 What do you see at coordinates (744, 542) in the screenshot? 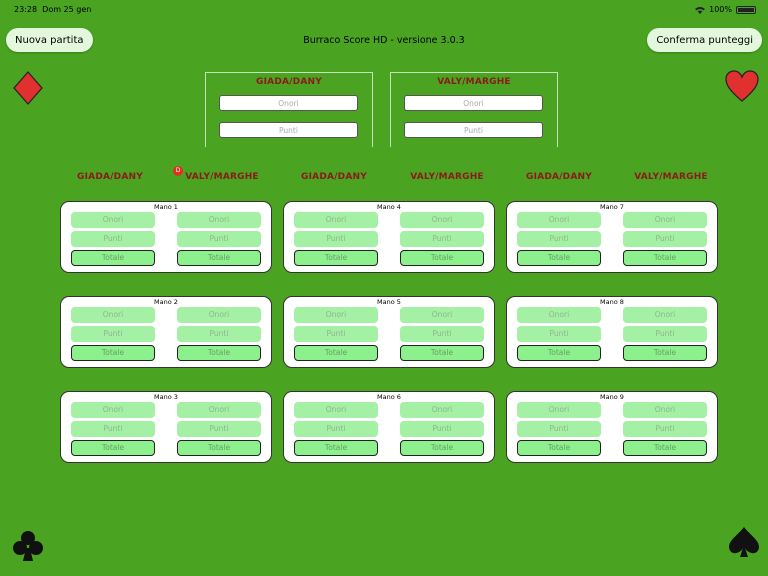
I see `spade-suit-icon` at bounding box center [744, 542].